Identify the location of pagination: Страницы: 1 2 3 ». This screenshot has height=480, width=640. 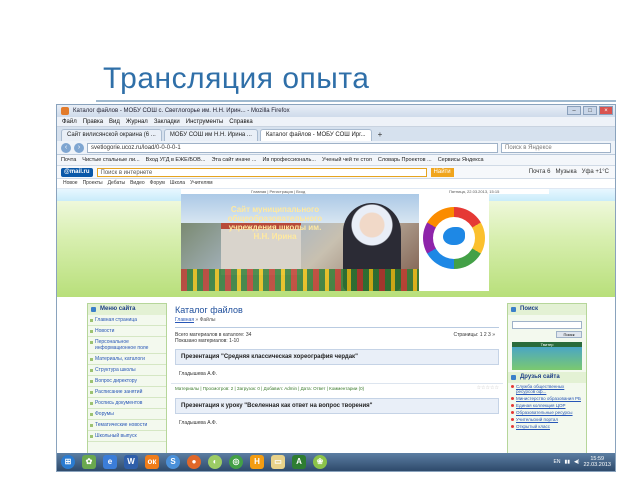
(474, 335).